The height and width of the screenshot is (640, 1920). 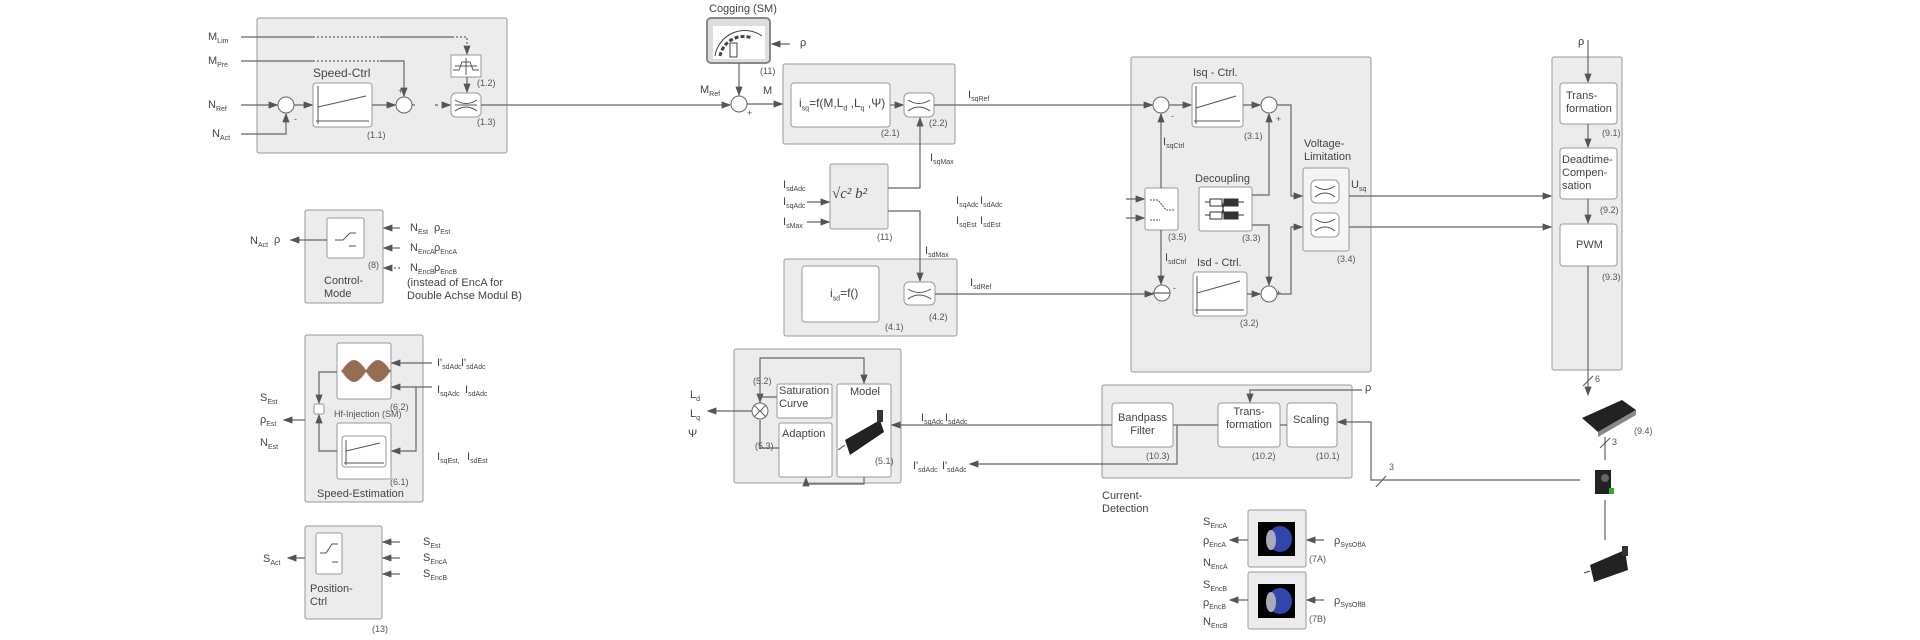 What do you see at coordinates (1368, 390) in the screenshot?
I see `signal-rho: ρ` at bounding box center [1368, 390].